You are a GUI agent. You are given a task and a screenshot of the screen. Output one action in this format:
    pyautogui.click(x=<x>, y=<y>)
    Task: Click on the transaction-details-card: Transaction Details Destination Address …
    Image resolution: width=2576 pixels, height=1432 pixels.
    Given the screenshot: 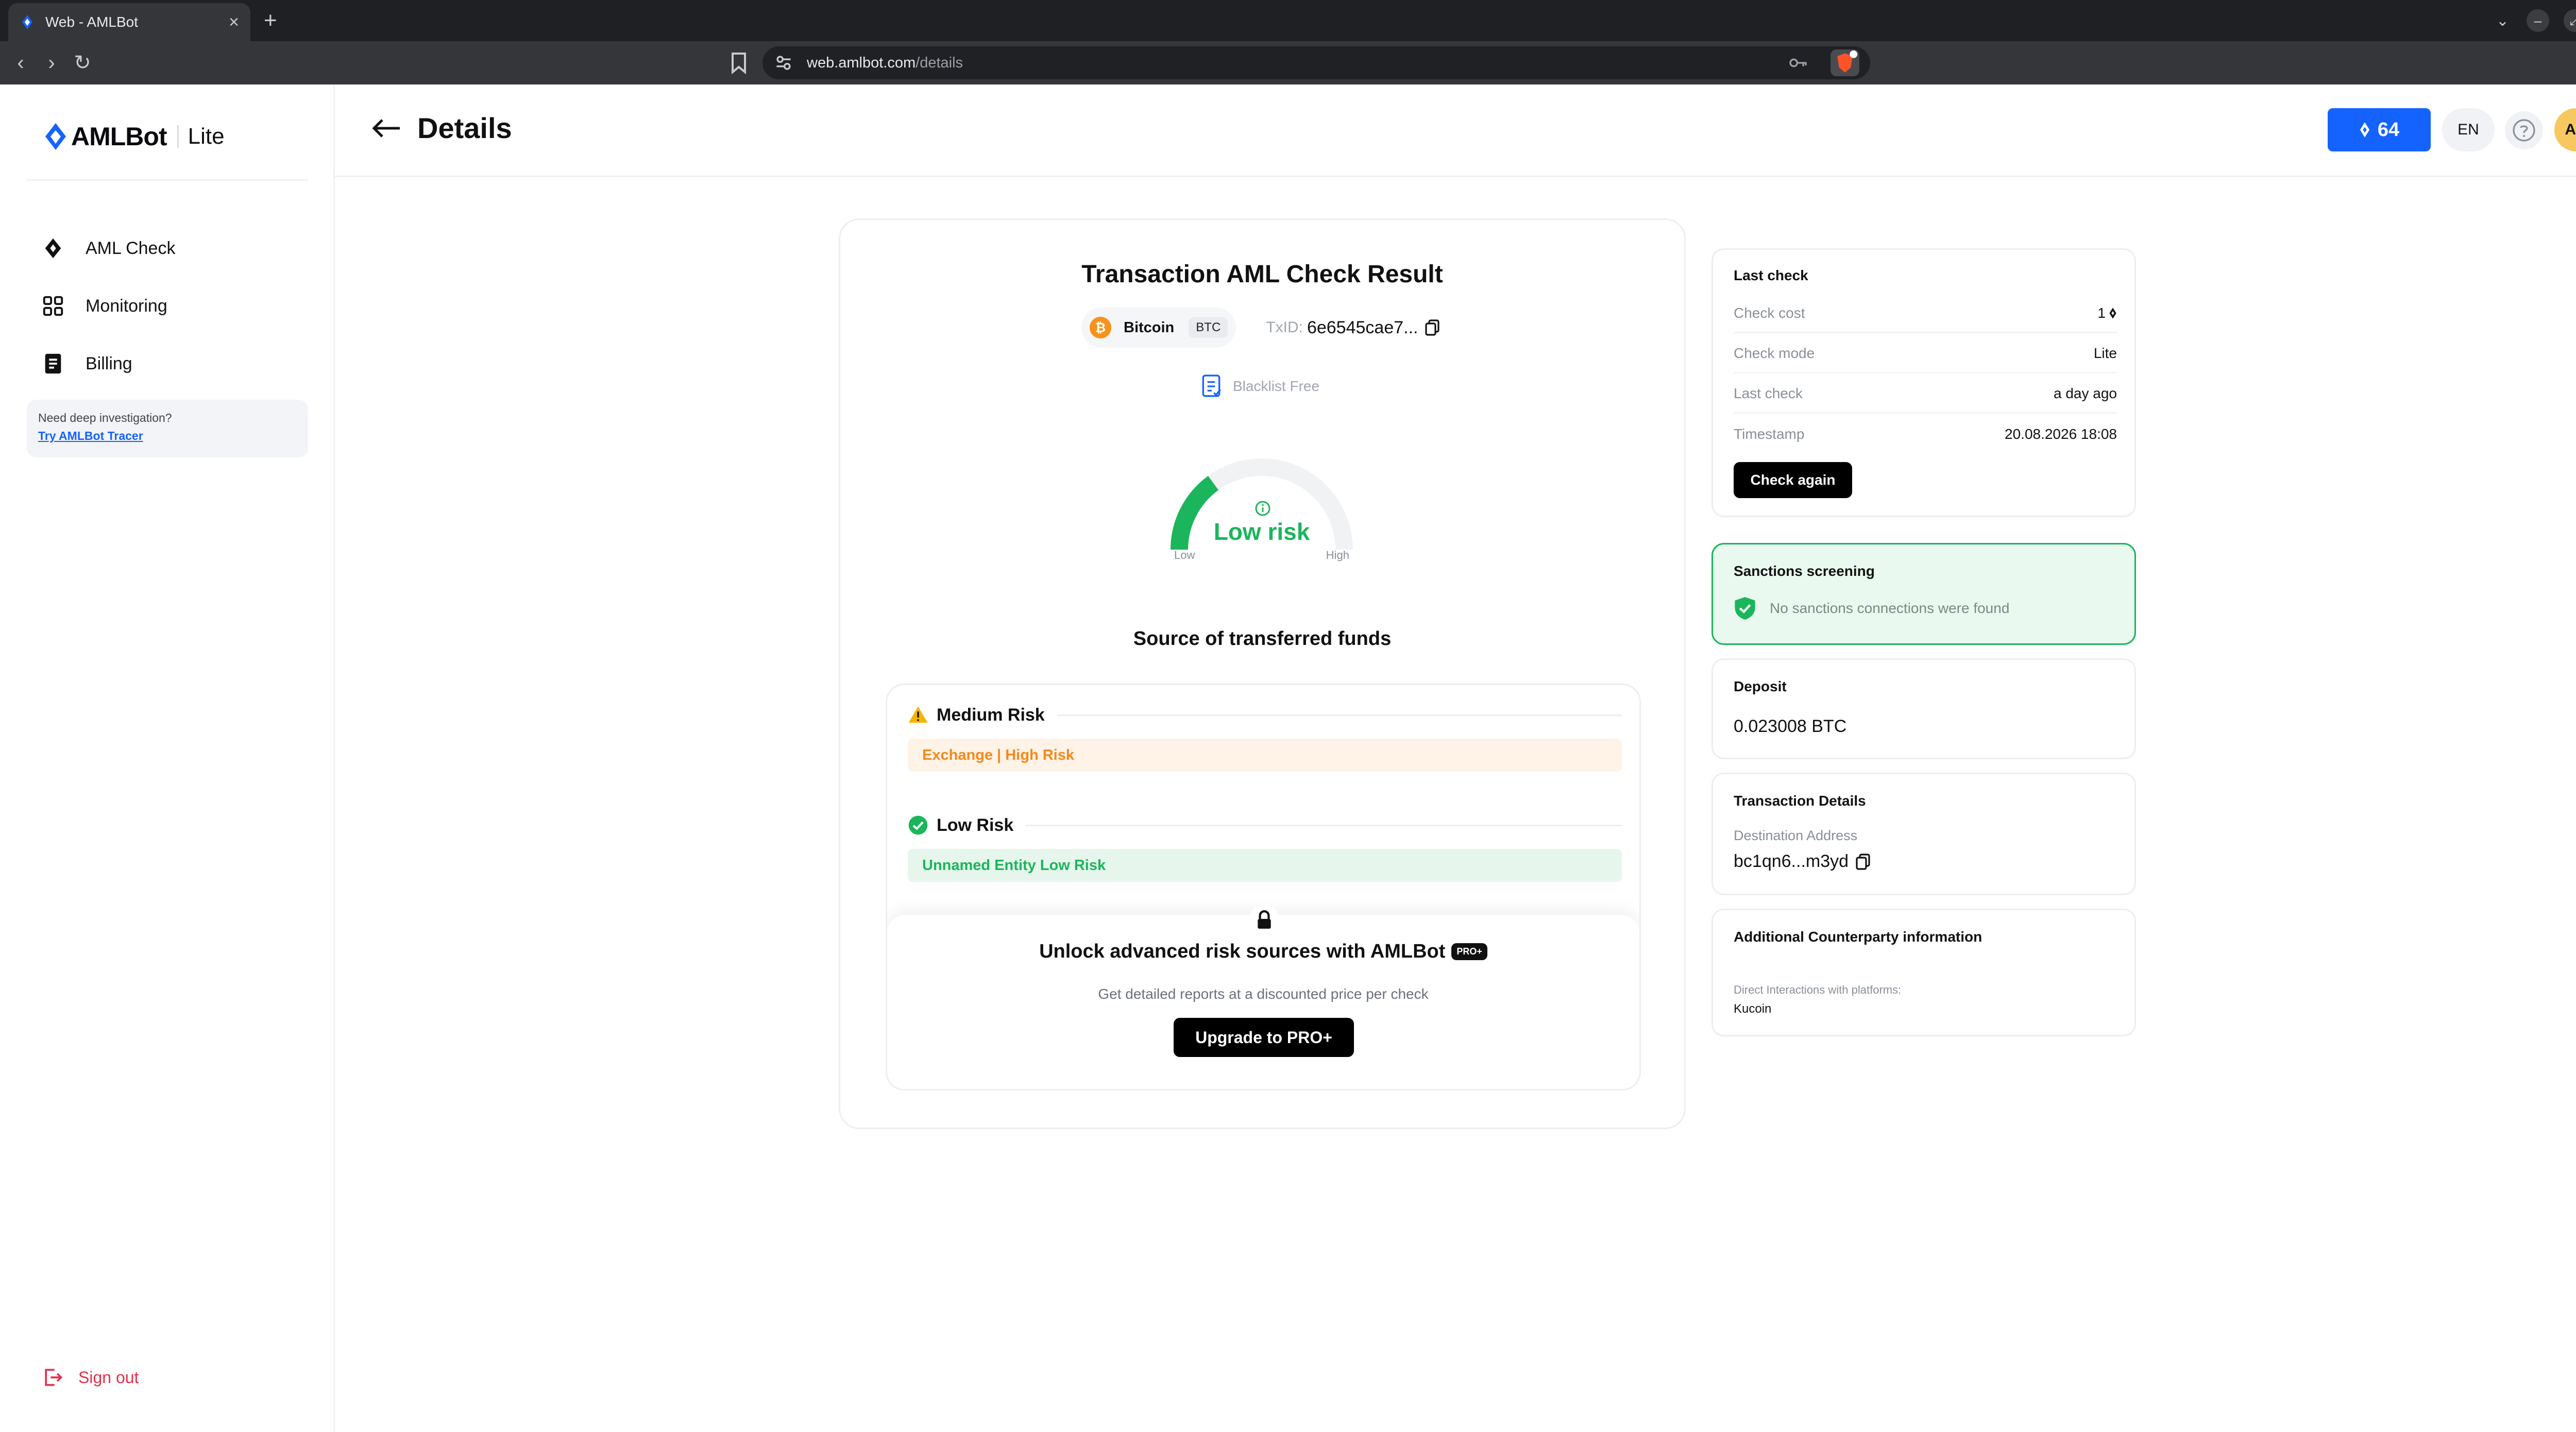 What is the action you would take?
    pyautogui.click(x=1923, y=834)
    